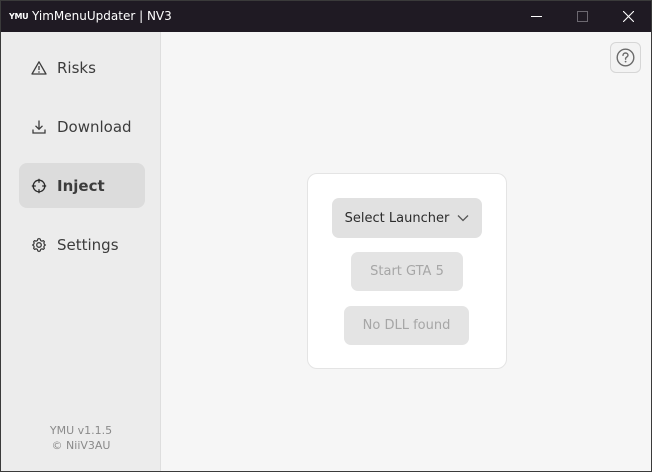 The height and width of the screenshot is (472, 652). What do you see at coordinates (19, 16) in the screenshot?
I see `app-logo: YMU` at bounding box center [19, 16].